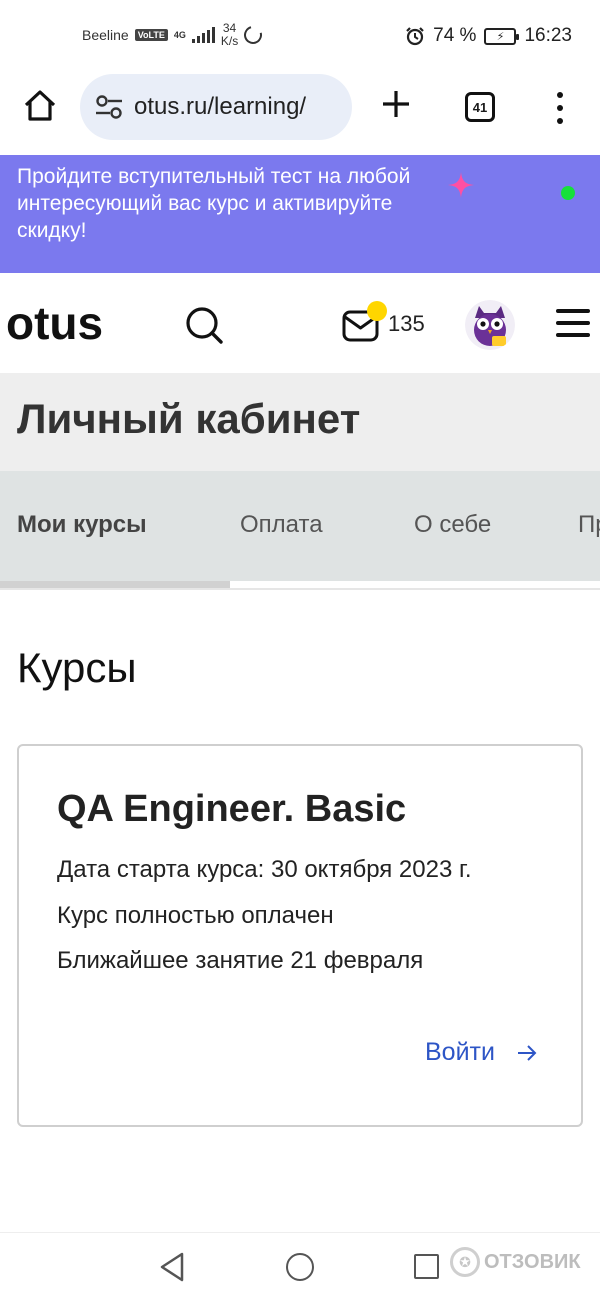  Describe the element at coordinates (40, 106) in the screenshot. I see `home-icon` at that location.